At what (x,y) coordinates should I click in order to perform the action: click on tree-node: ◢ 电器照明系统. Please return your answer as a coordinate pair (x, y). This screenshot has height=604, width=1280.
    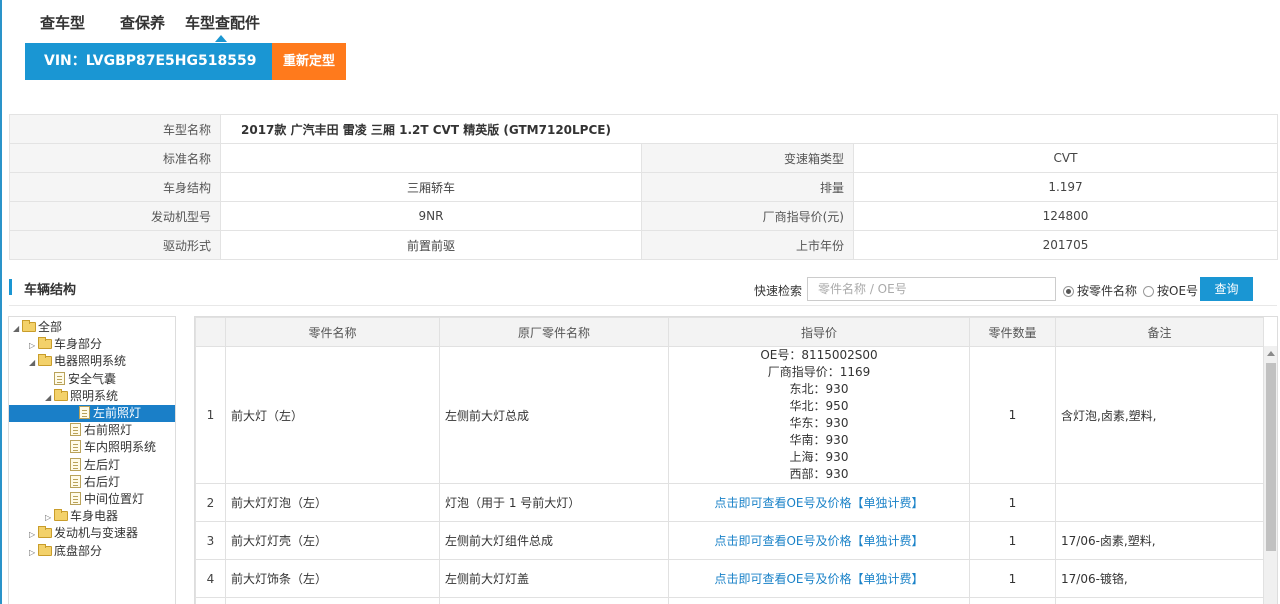
    Looking at the image, I should click on (77, 361).